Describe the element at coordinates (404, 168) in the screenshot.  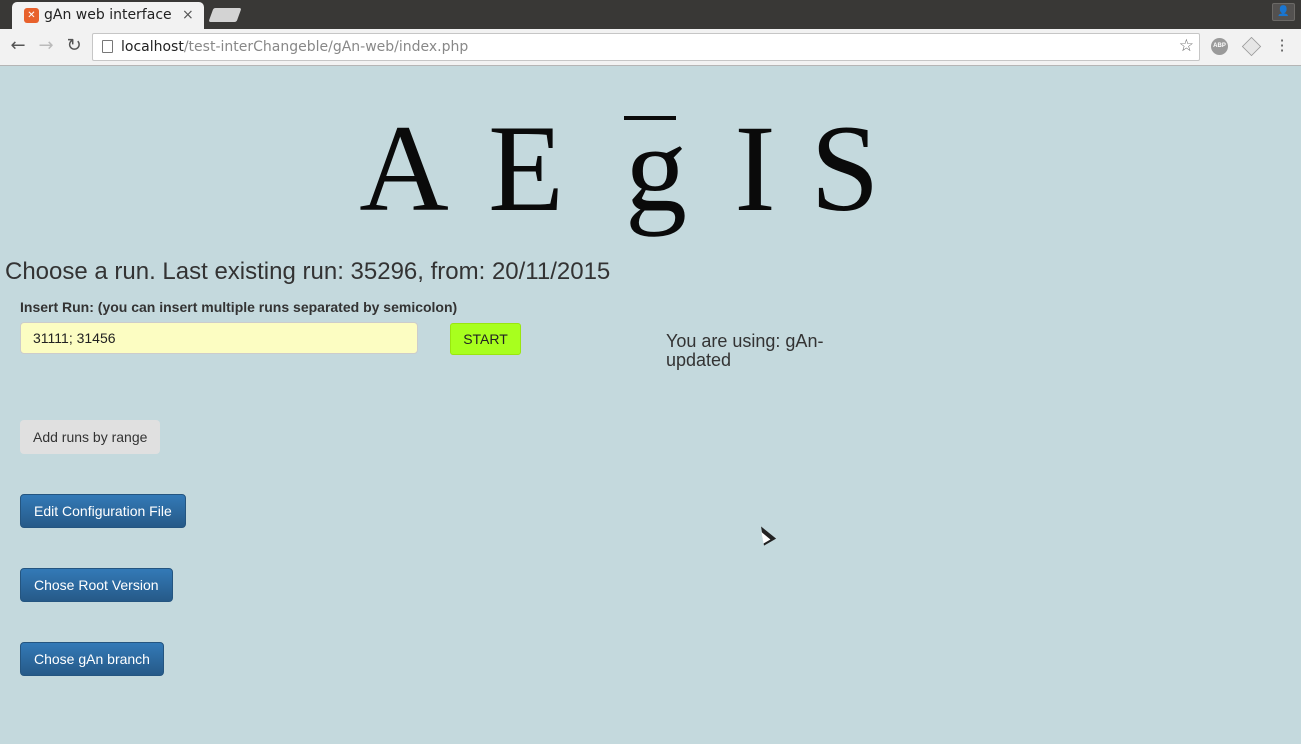
I see `logo-letter-a: A` at that location.